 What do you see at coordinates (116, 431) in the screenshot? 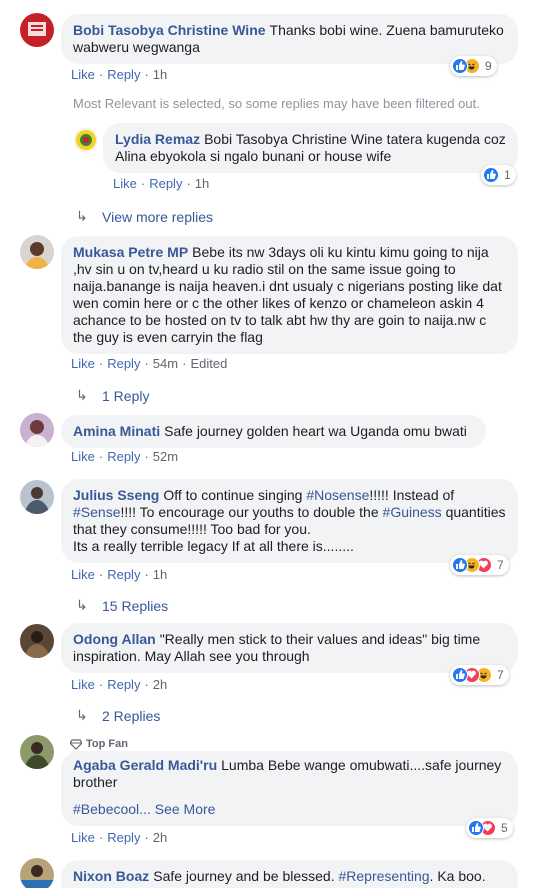
I see `comment-author: Amina Minati` at bounding box center [116, 431].